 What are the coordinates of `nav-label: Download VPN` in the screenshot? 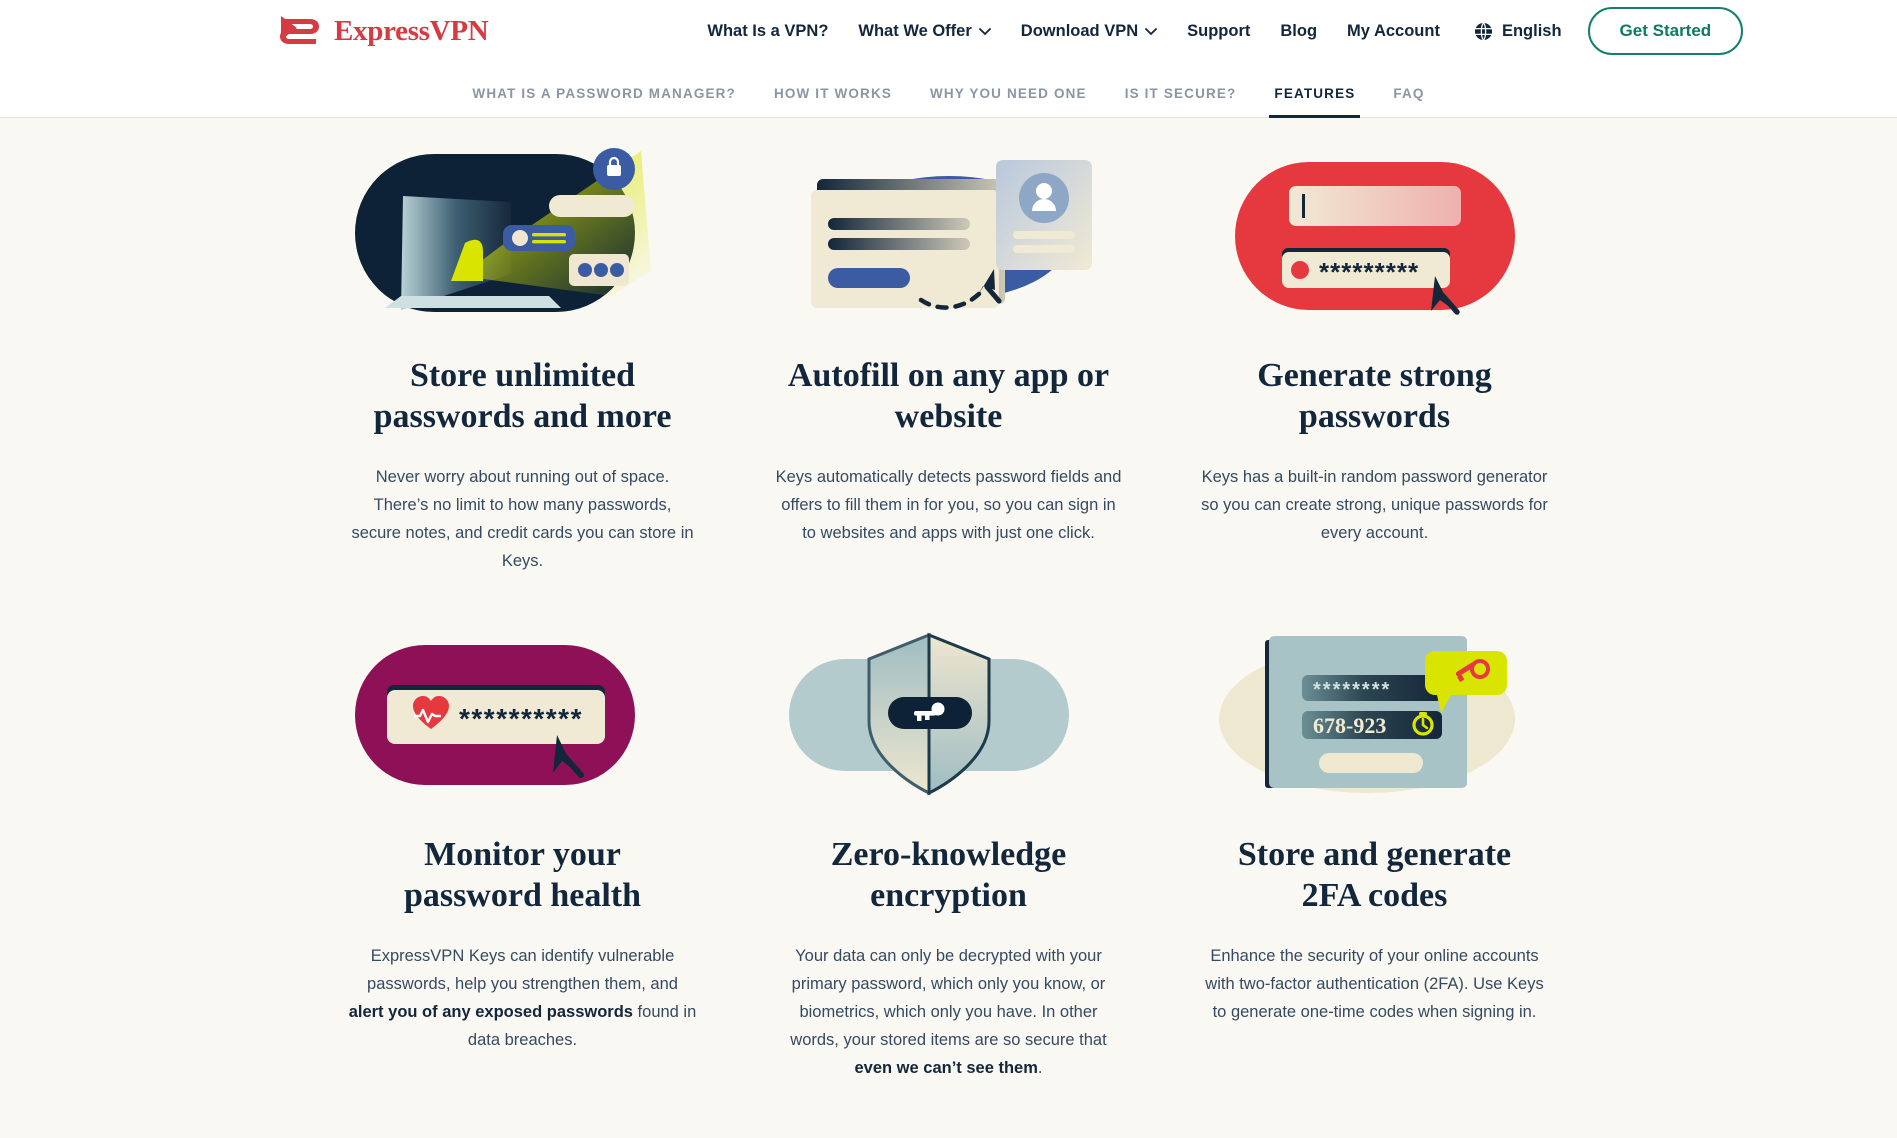 It's located at (1079, 30).